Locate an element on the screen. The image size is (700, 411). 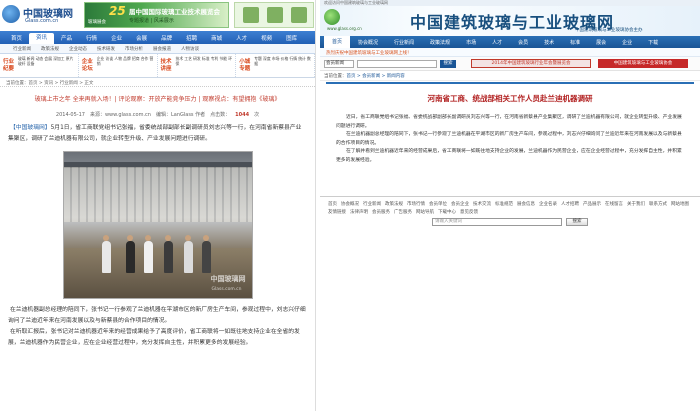
footer-link-10: 企业名录 is located at coordinates (548, 204).